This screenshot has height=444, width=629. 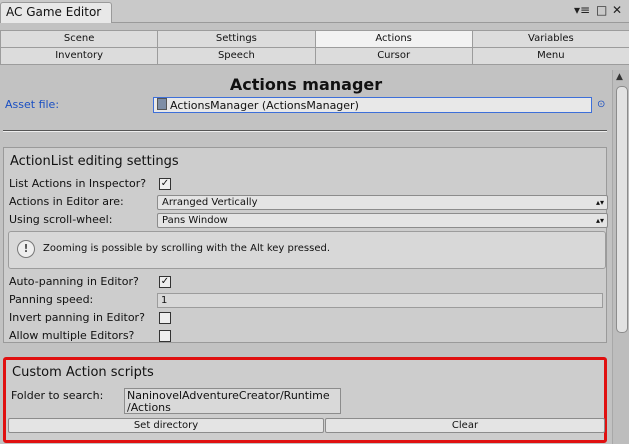 What do you see at coordinates (619, 77) in the screenshot?
I see `scroll-up-arrow-icon: ▲` at bounding box center [619, 77].